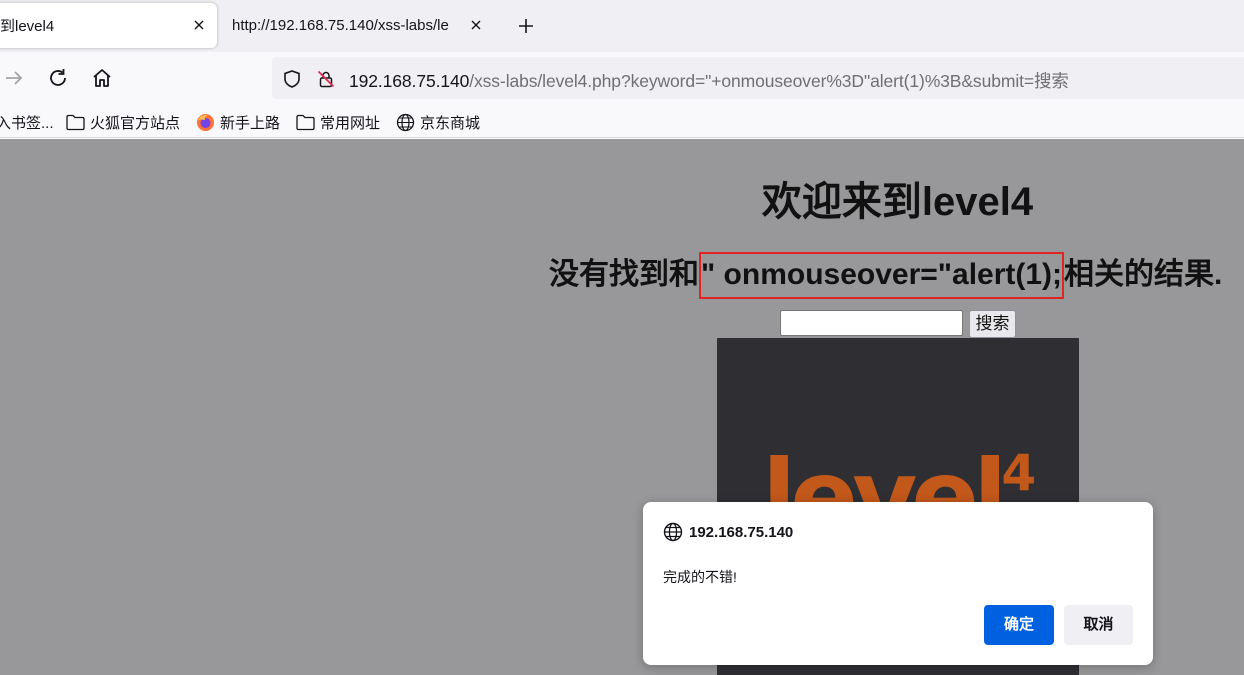  Describe the element at coordinates (108, 25) in the screenshot. I see `tab-level4: 到level4` at that location.